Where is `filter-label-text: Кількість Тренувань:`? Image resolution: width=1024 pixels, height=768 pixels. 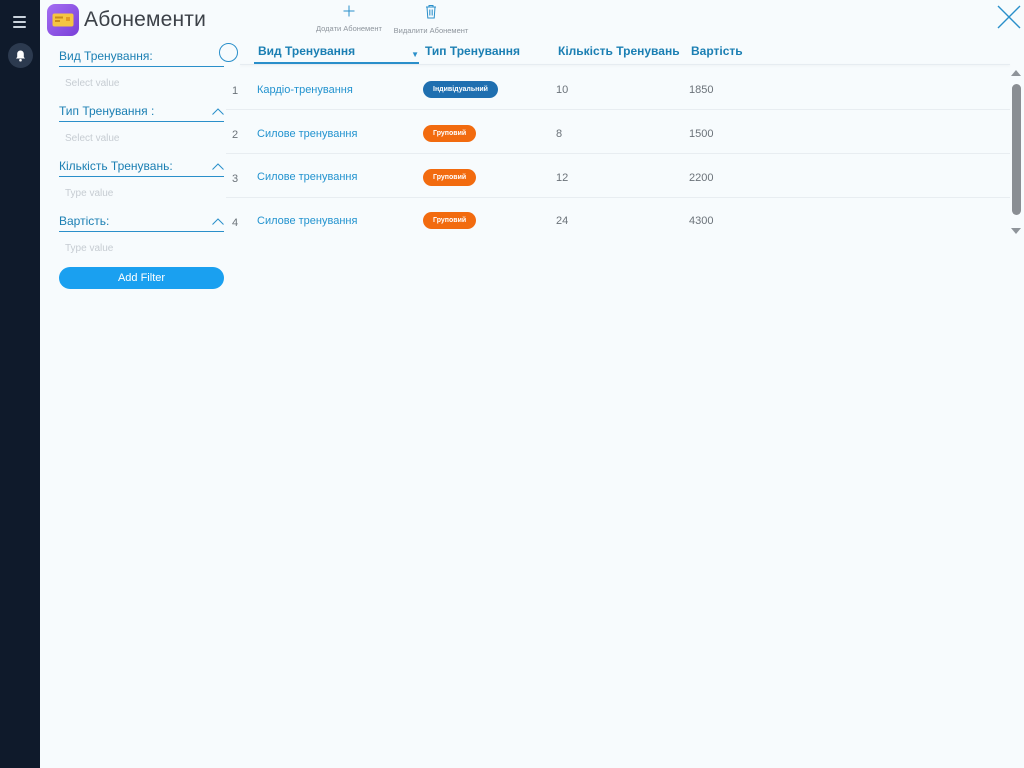
filter-label-text: Кількість Тренувань: is located at coordinates (116, 166).